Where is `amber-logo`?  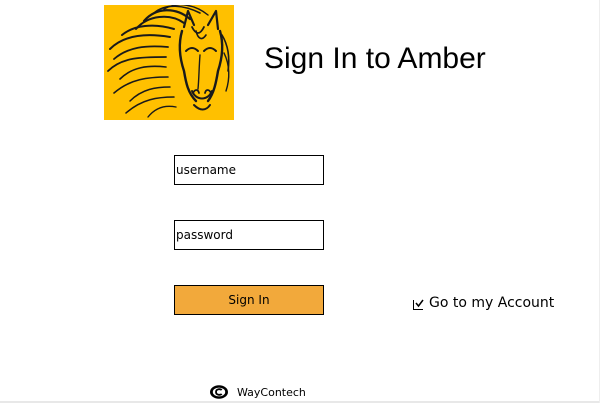
amber-logo is located at coordinates (169, 62).